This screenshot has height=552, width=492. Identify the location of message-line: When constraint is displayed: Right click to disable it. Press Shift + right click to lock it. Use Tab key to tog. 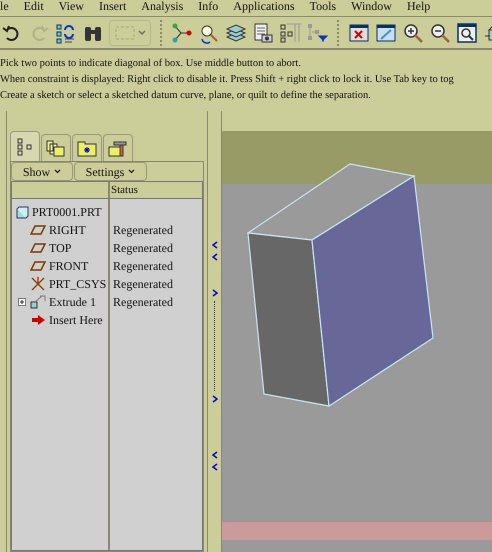
(227, 80).